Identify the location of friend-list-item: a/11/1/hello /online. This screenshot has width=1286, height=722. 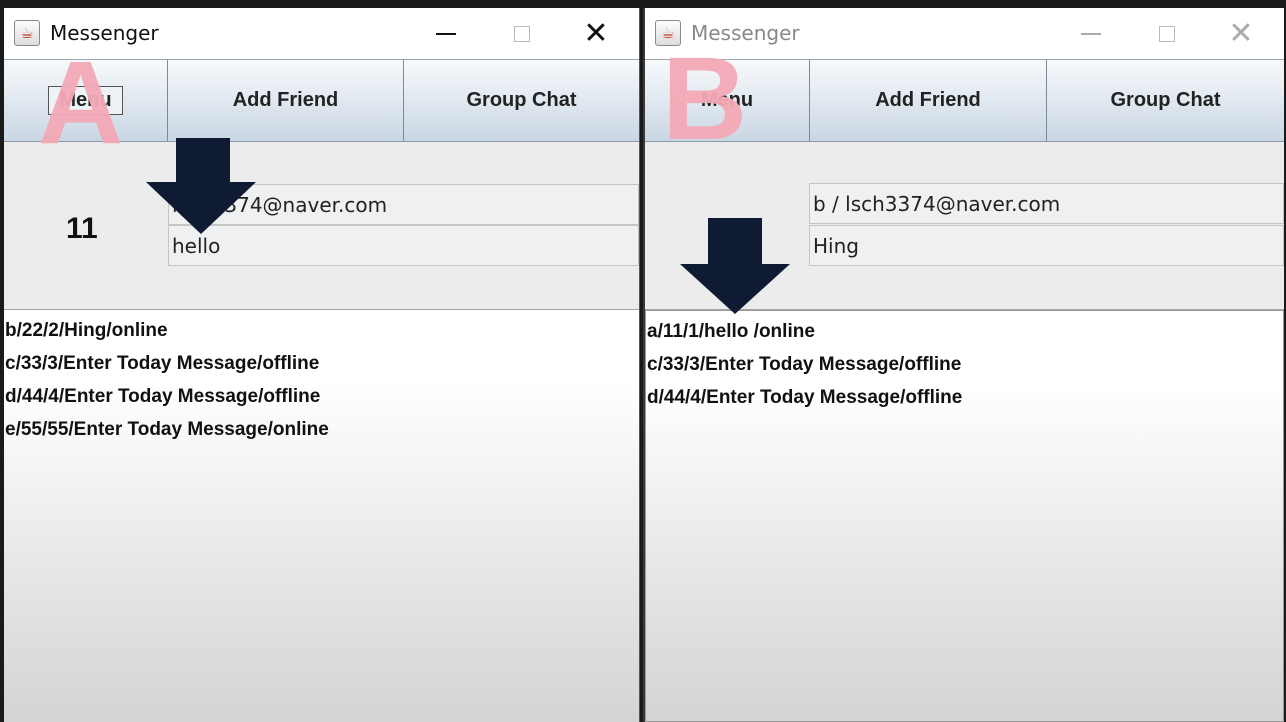
(965, 331).